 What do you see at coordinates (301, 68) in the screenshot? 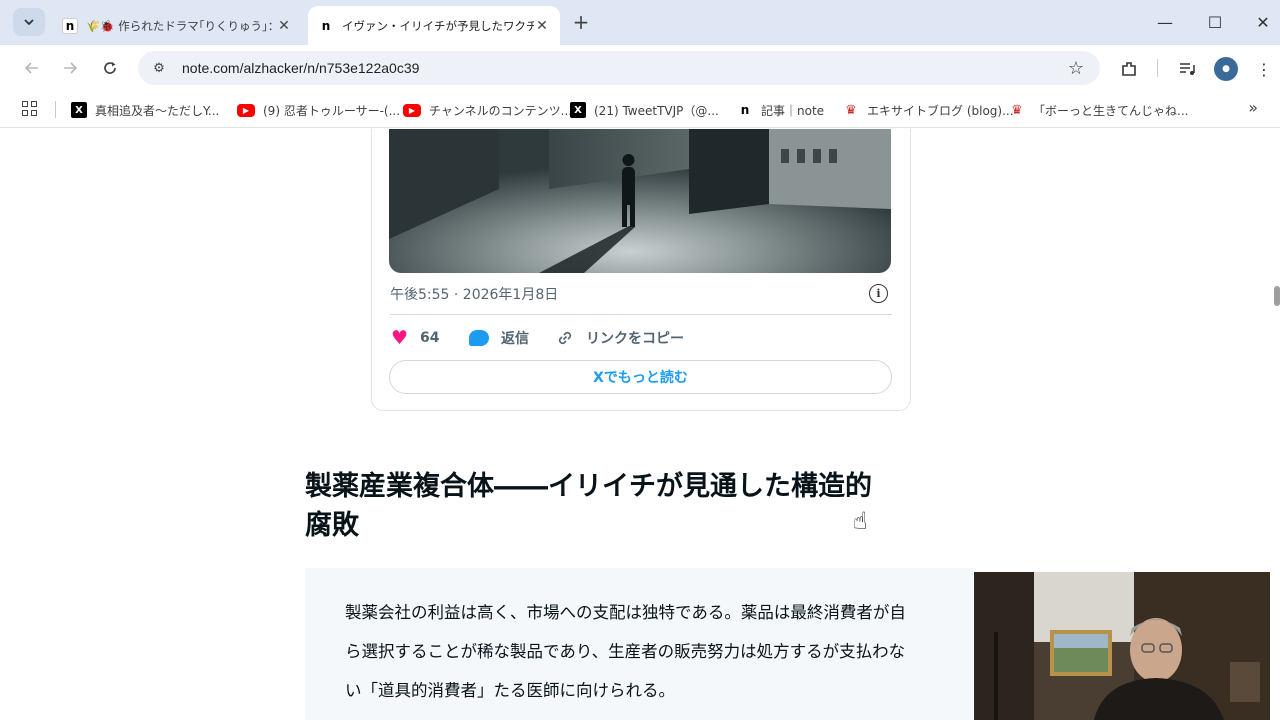
I see `url-text: note.com/alzhacker/n/n753e122a0c39` at bounding box center [301, 68].